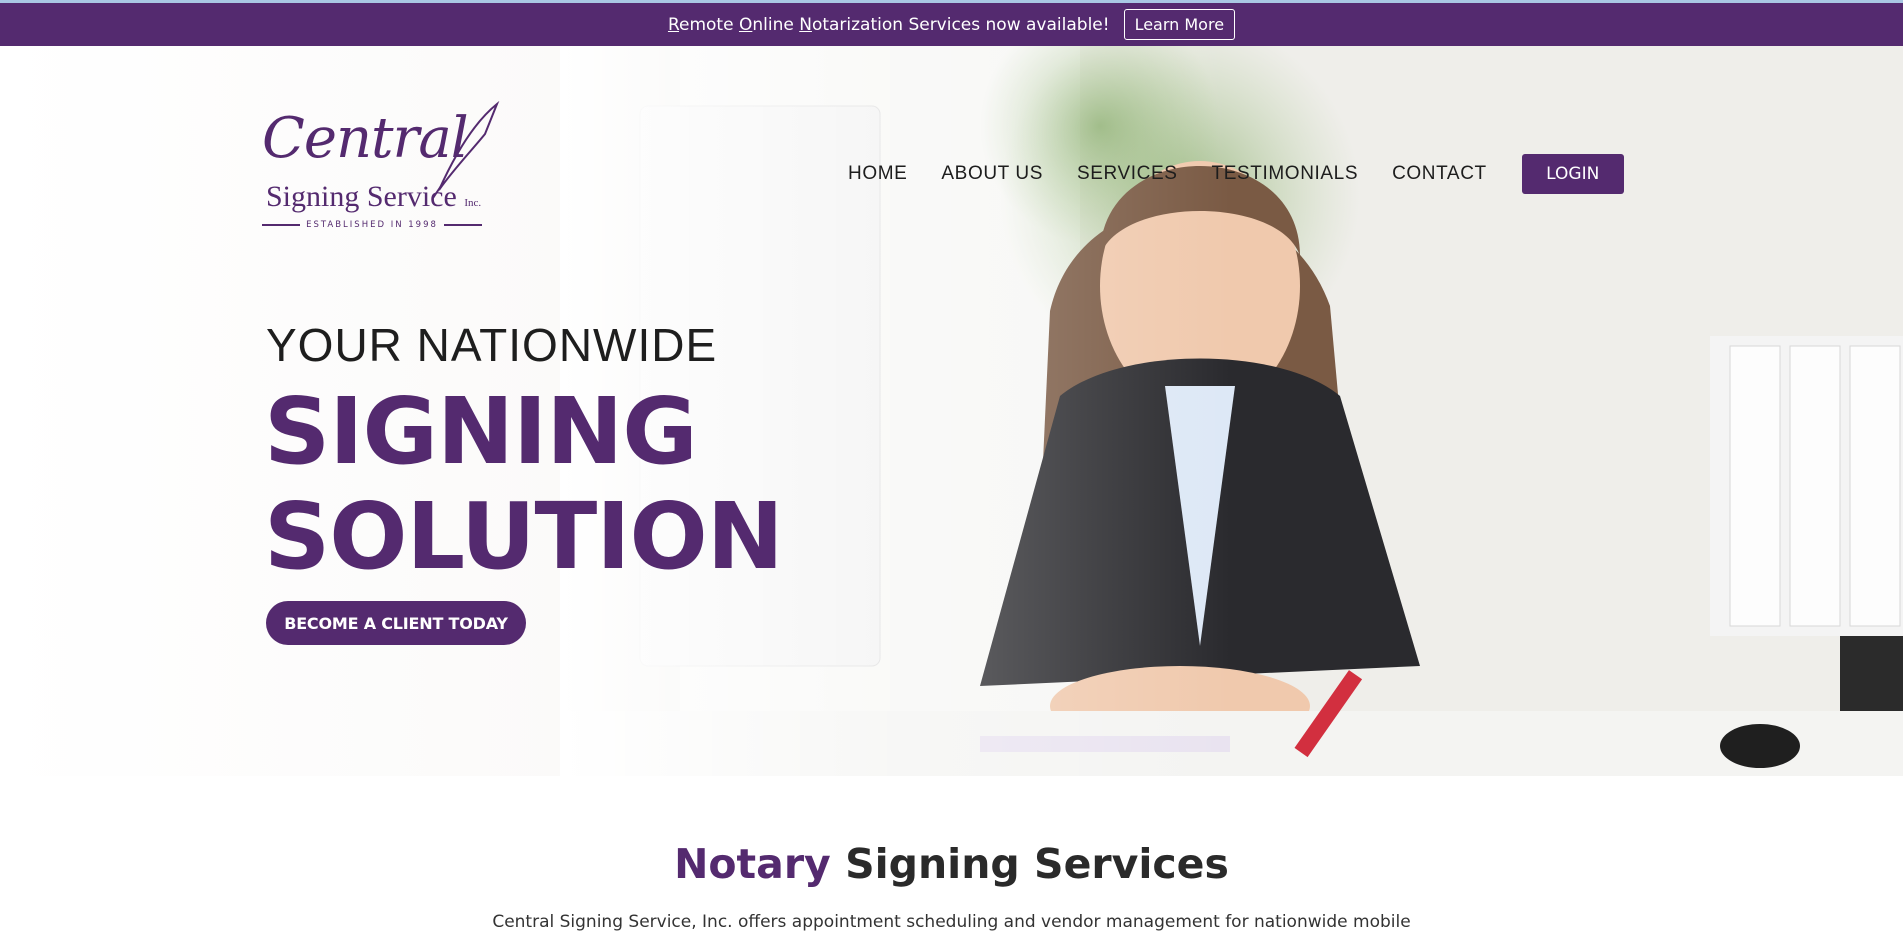  I want to click on announcement-text-part: nline, so click(776, 24).